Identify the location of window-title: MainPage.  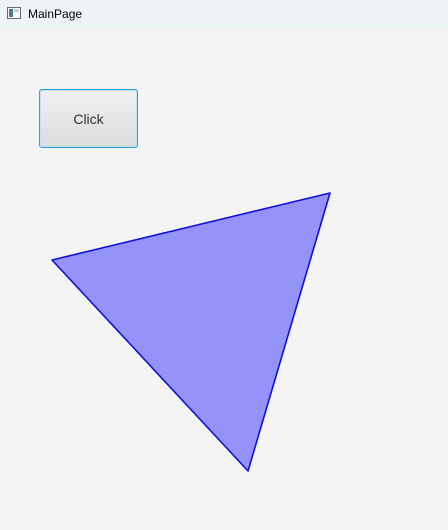
(55, 14).